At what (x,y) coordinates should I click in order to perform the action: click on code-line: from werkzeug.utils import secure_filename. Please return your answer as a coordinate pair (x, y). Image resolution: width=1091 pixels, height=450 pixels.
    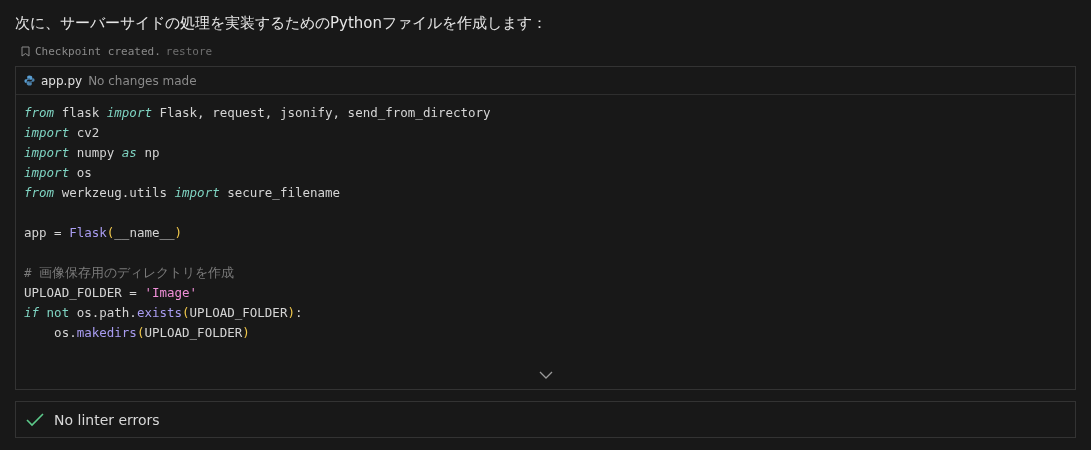
    Looking at the image, I should click on (183, 193).